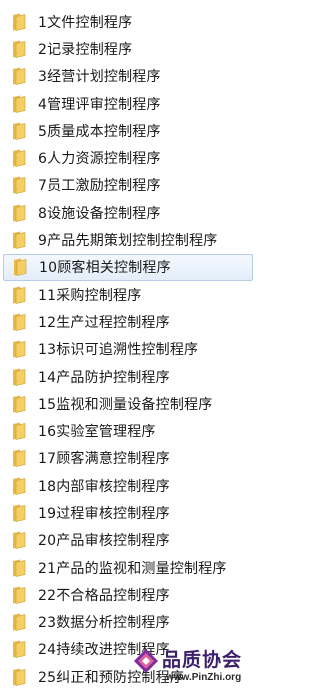  I want to click on folder-row: 8设施设备控制程序, so click(131, 212).